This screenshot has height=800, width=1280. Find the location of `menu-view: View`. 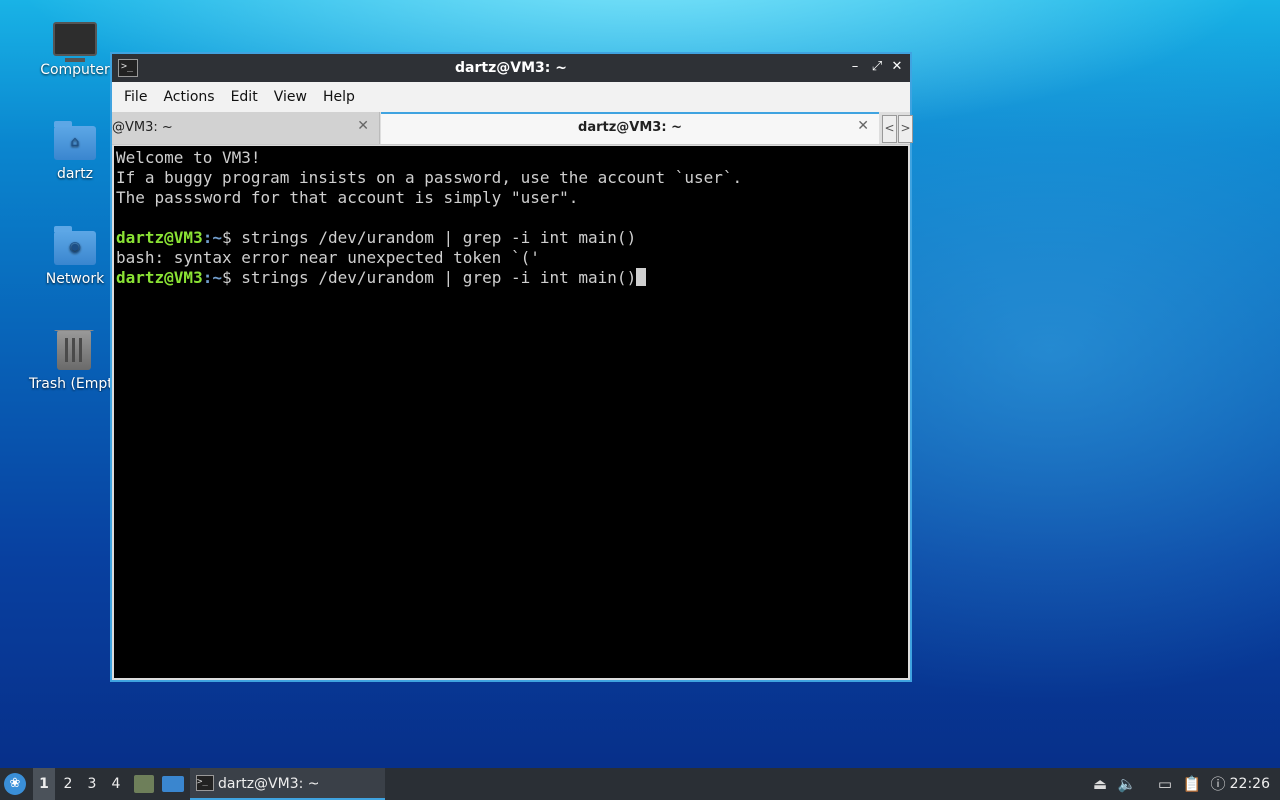

menu-view: View is located at coordinates (290, 97).